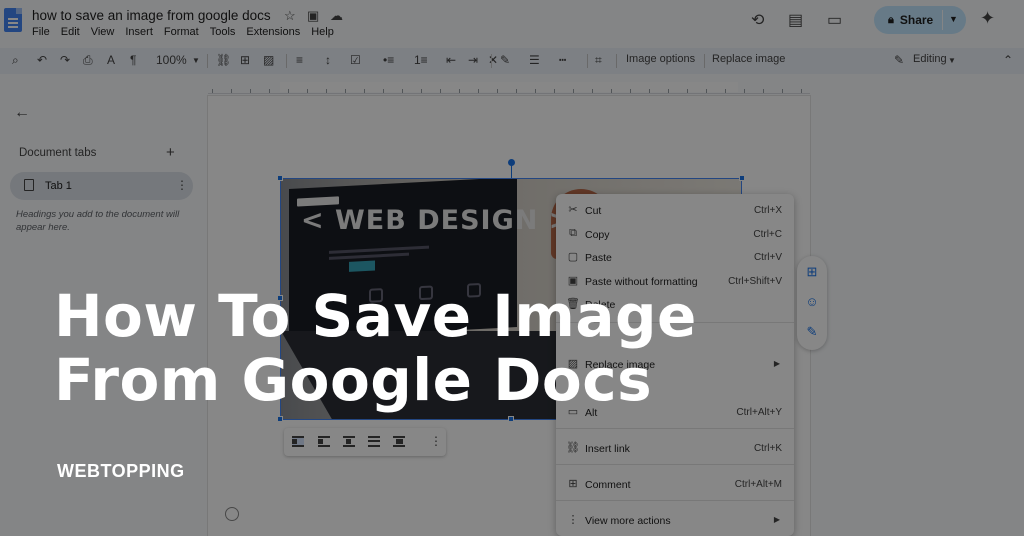  I want to click on brand-name: WEBTOPPING, so click(121, 471).